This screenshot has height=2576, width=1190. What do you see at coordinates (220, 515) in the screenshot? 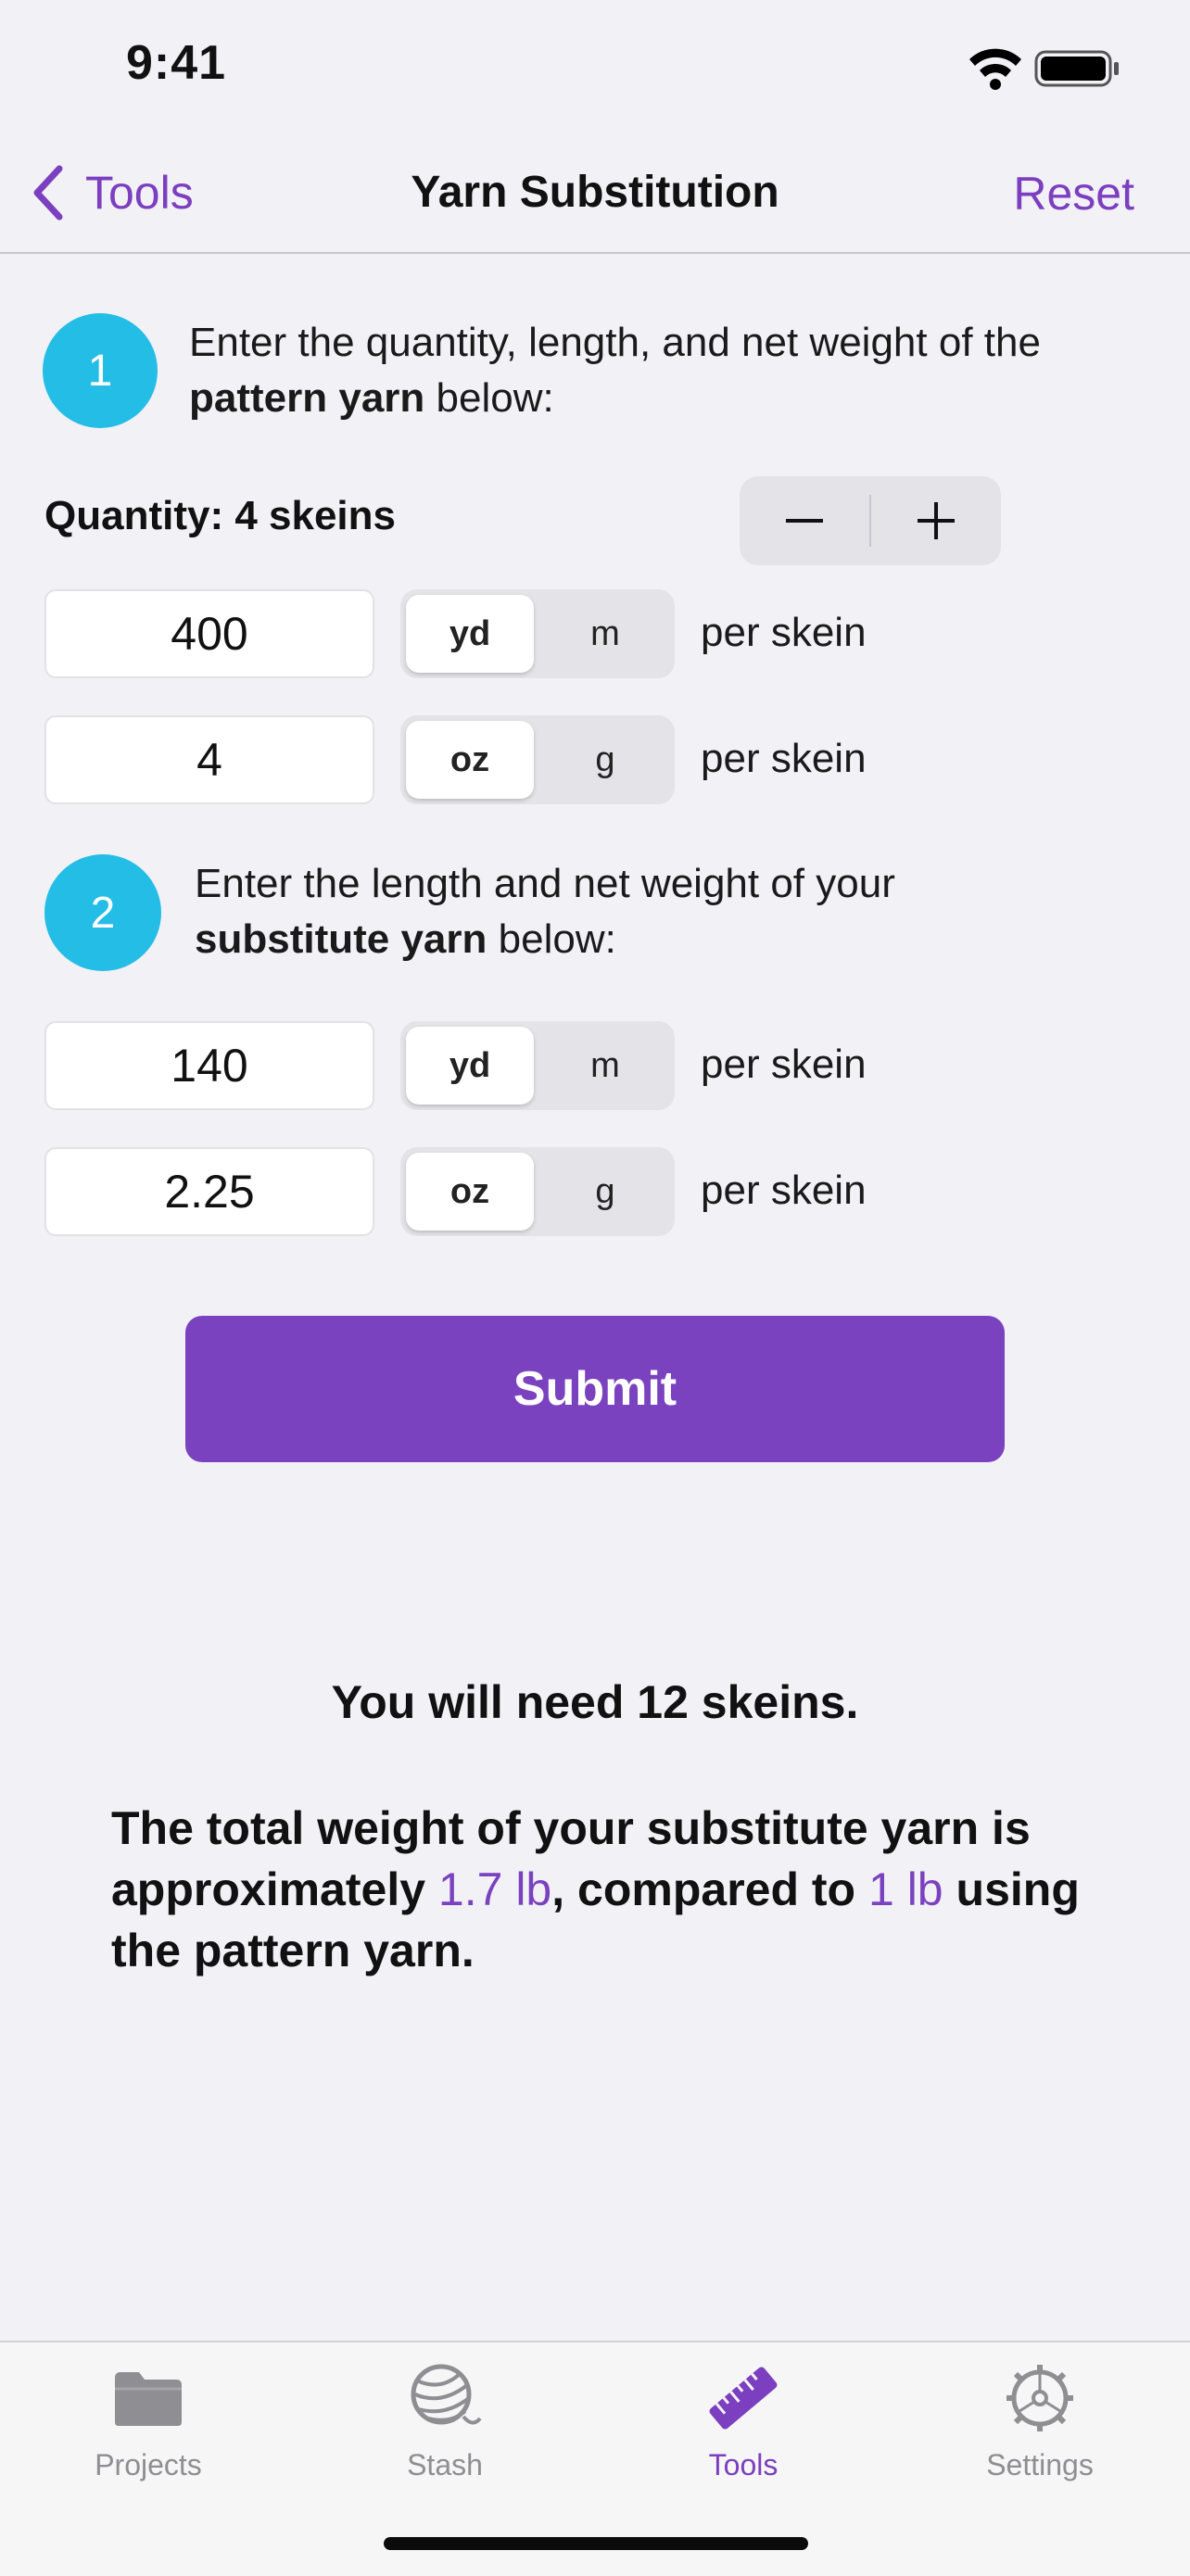
I see `quantity-label: Quantity: 4 skeins` at bounding box center [220, 515].